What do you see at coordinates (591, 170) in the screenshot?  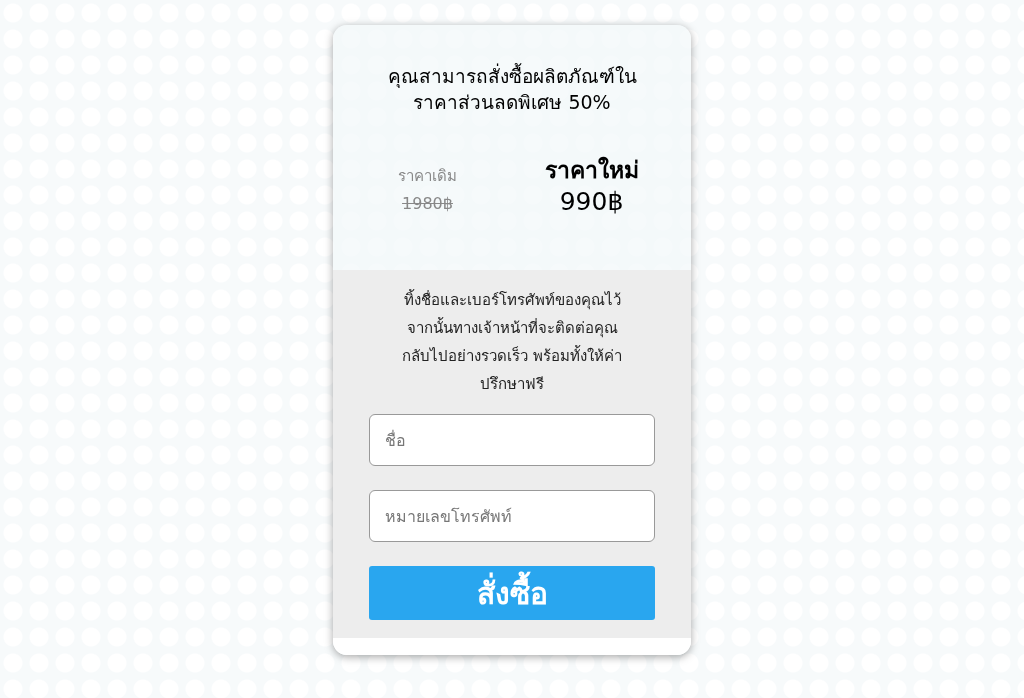 I see `new-price-label: ราคาใหม่` at bounding box center [591, 170].